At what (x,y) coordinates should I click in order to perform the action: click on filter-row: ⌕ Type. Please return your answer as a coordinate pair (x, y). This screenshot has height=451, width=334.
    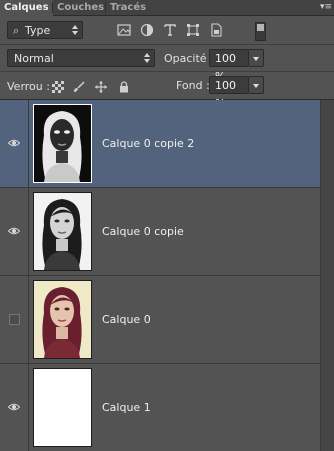
    Looking at the image, I should click on (167, 31).